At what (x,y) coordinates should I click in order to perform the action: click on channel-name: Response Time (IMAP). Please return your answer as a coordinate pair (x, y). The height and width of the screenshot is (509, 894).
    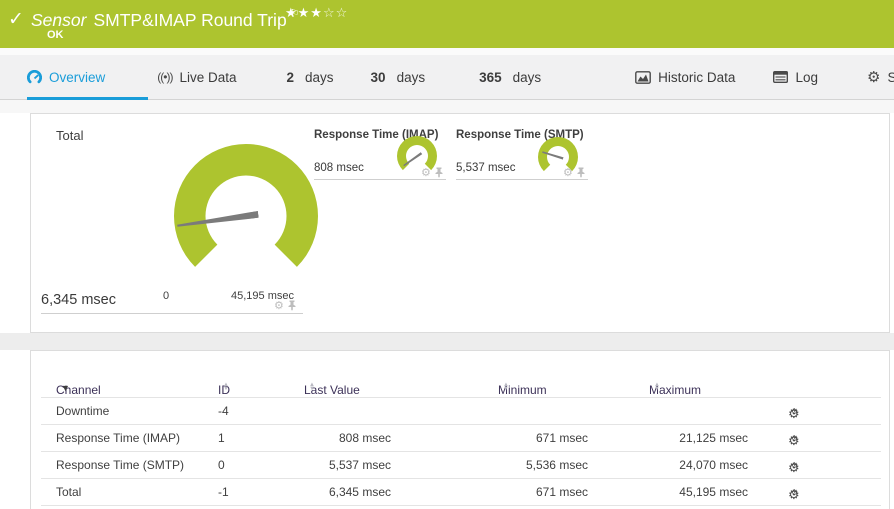
    Looking at the image, I should click on (118, 438).